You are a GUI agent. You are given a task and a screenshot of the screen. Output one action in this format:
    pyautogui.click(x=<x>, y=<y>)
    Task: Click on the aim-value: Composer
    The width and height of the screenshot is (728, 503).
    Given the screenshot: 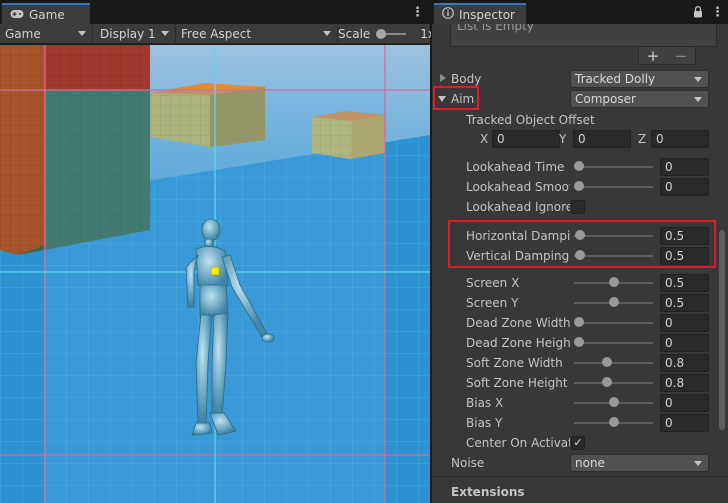 What is the action you would take?
    pyautogui.click(x=605, y=99)
    